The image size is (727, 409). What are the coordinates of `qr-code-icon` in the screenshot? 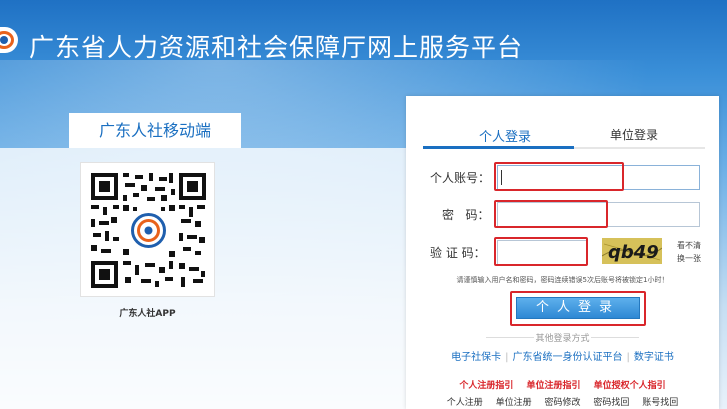 It's located at (148, 230).